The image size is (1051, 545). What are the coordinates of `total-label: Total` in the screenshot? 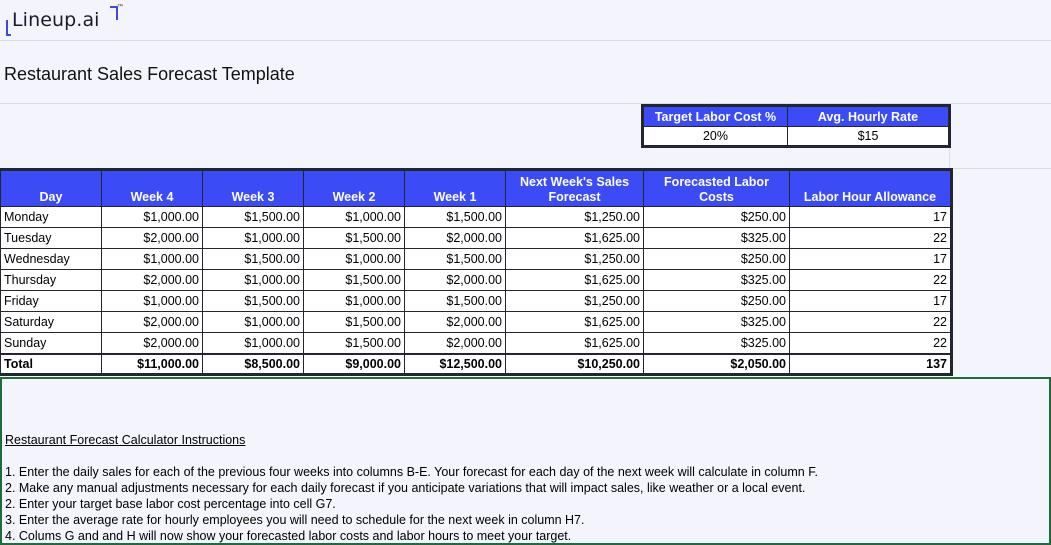 It's located at (51, 363).